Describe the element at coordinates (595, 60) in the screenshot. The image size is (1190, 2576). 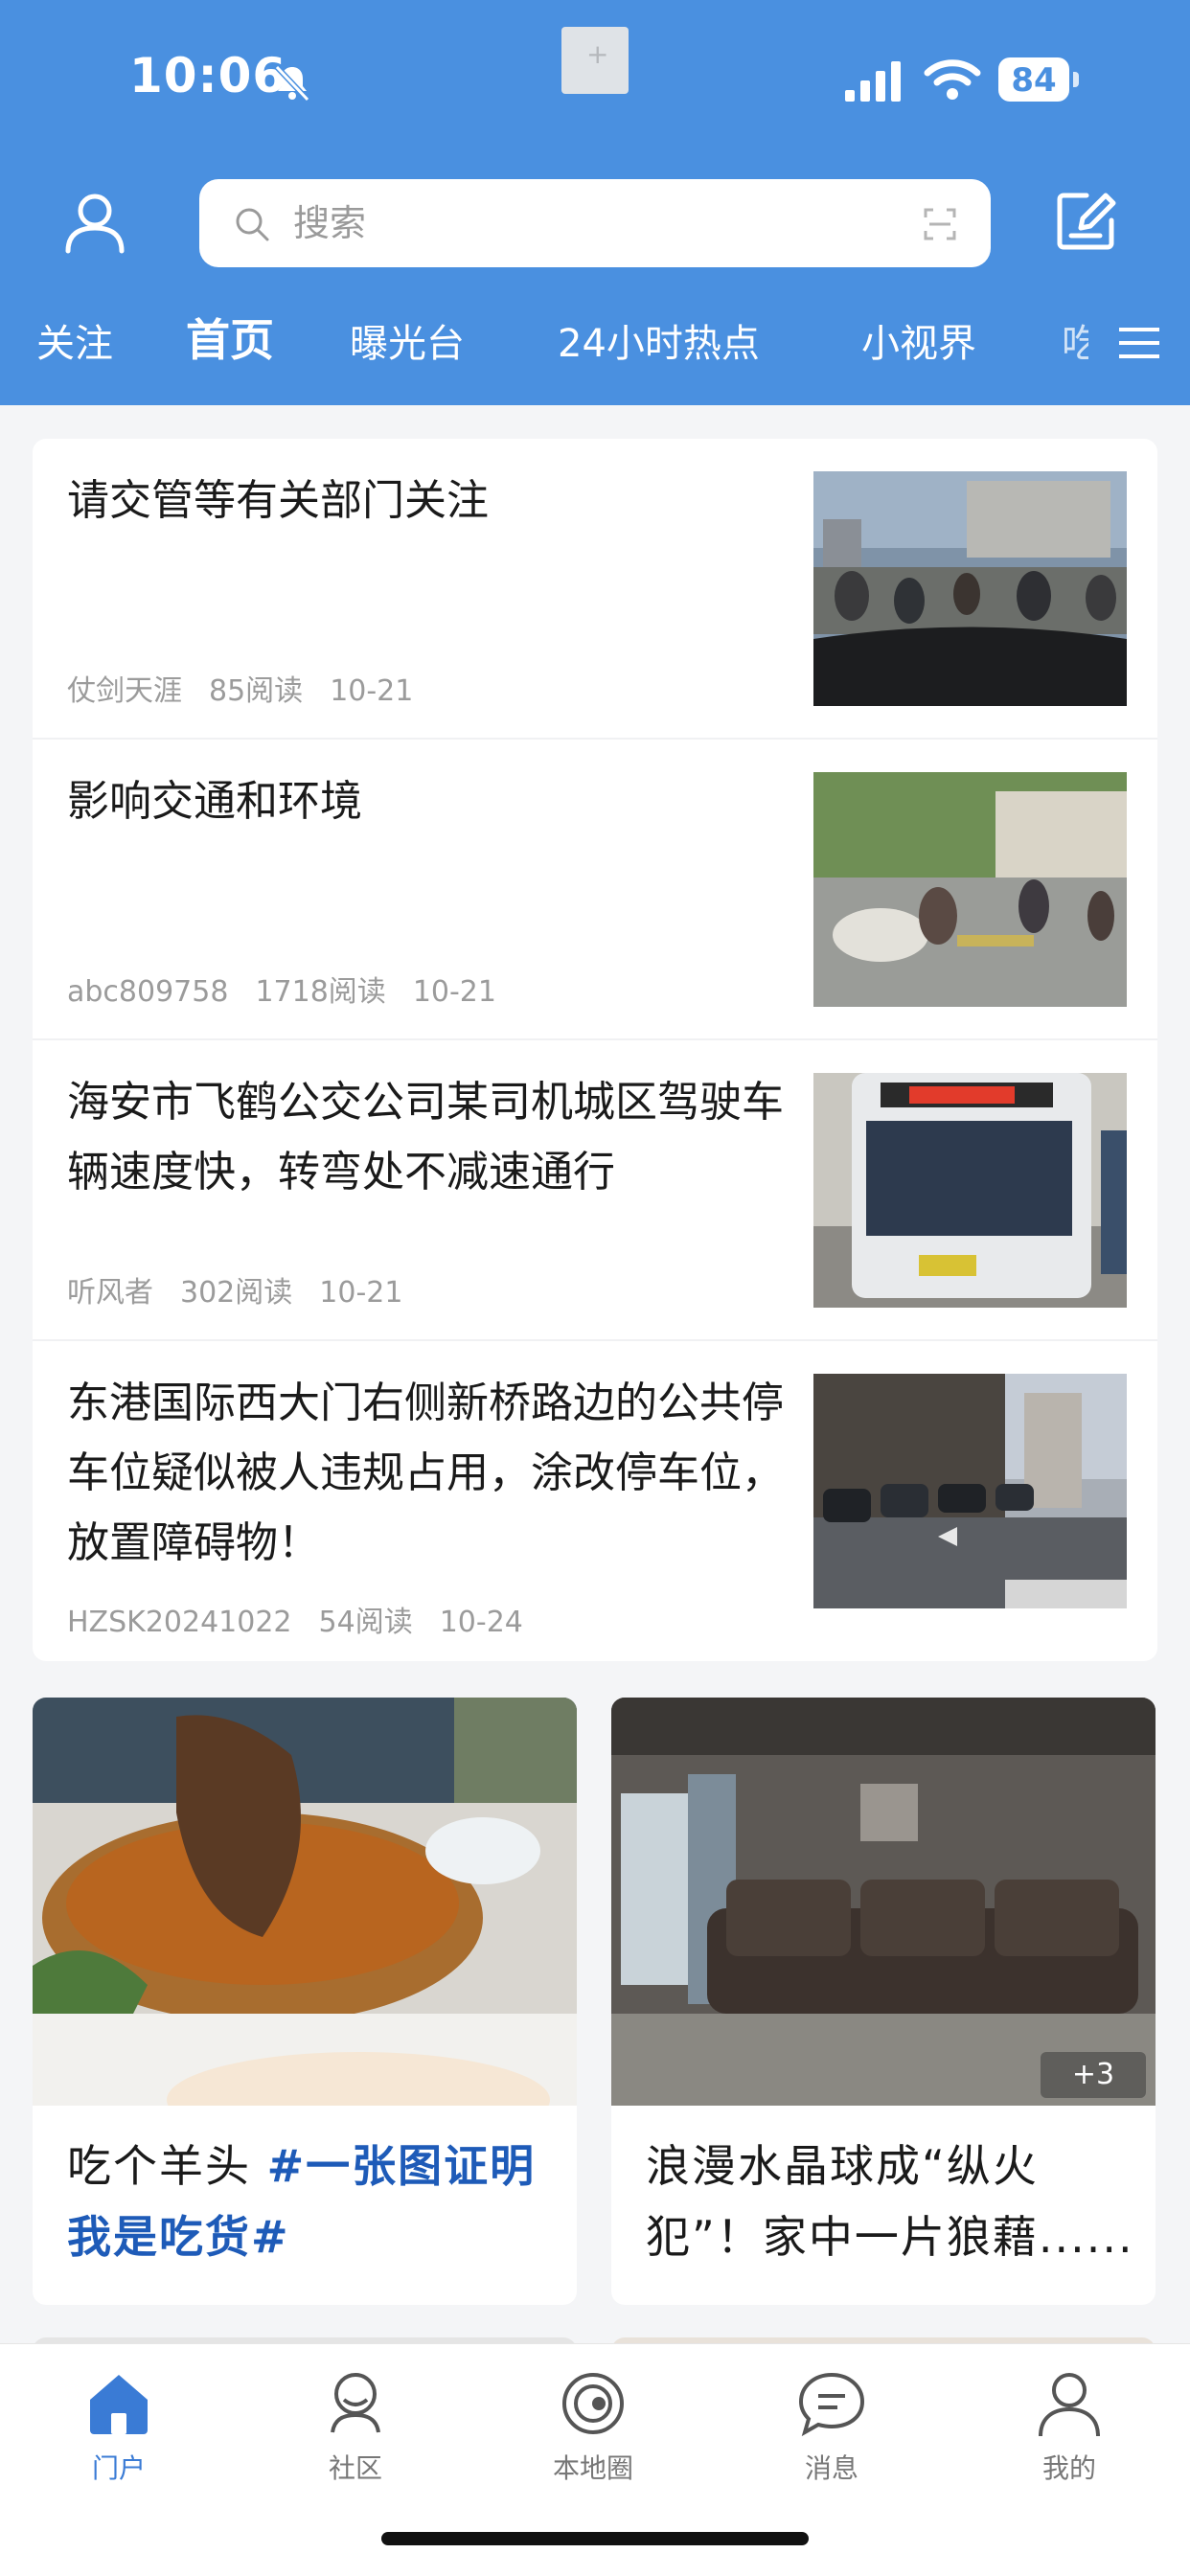
I see `screen-capture-indicator` at that location.